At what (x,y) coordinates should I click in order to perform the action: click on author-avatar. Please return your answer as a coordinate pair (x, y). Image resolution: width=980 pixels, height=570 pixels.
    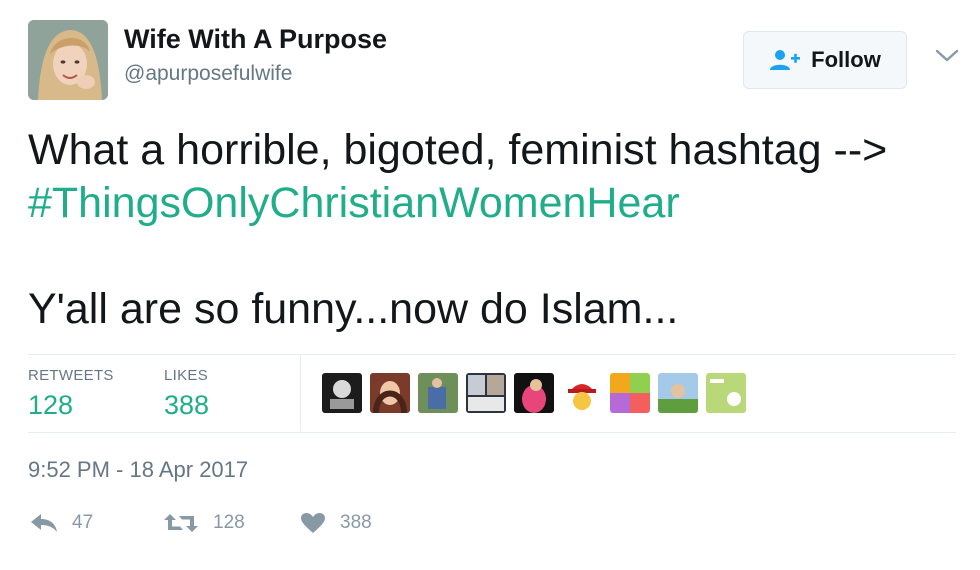
    Looking at the image, I should click on (68, 60).